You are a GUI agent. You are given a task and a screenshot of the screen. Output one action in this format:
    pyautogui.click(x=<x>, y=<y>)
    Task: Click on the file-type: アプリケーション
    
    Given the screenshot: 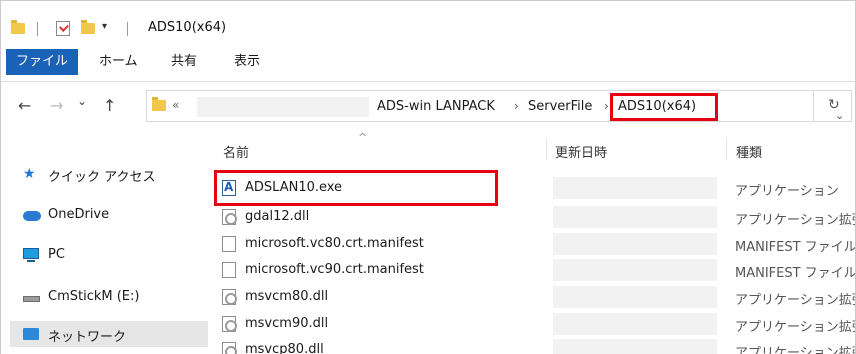 What is the action you would take?
    pyautogui.click(x=787, y=191)
    